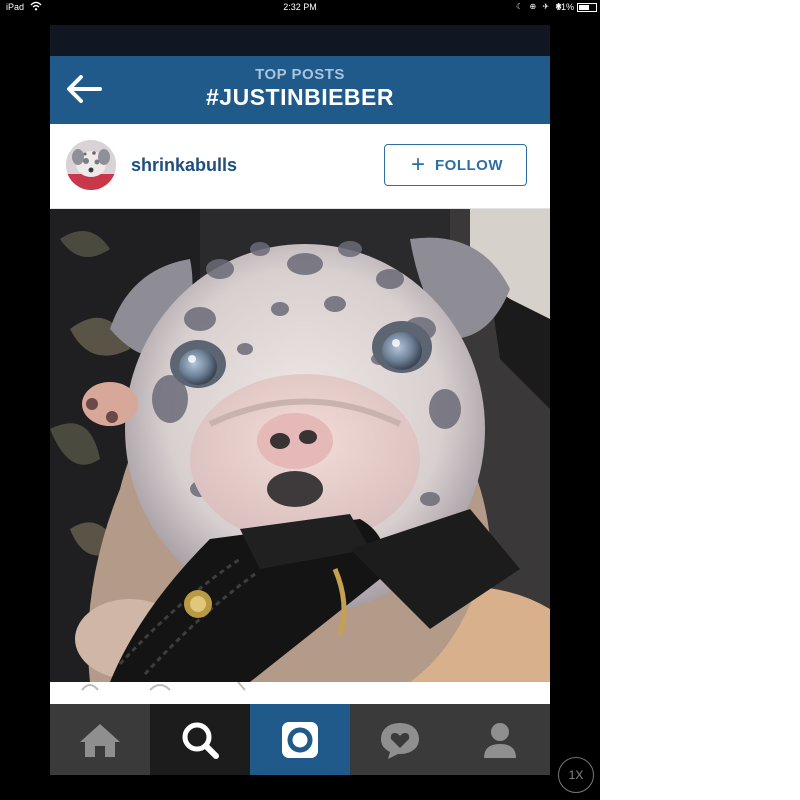 The height and width of the screenshot is (800, 800). What do you see at coordinates (418, 164) in the screenshot?
I see `plus-icon: +` at bounding box center [418, 164].